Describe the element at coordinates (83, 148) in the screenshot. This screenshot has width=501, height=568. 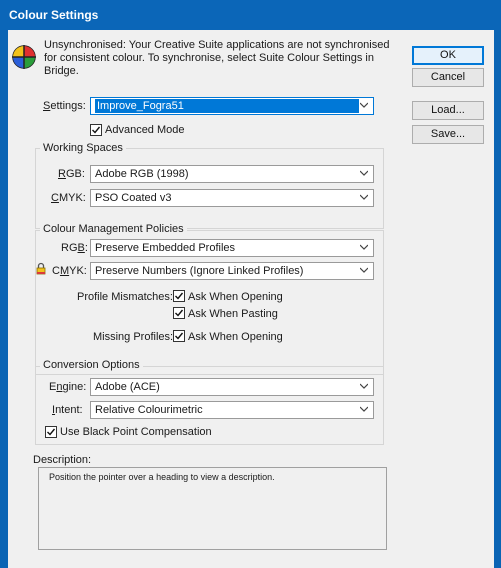
I see `working-spaces-title: Working Spaces` at that location.